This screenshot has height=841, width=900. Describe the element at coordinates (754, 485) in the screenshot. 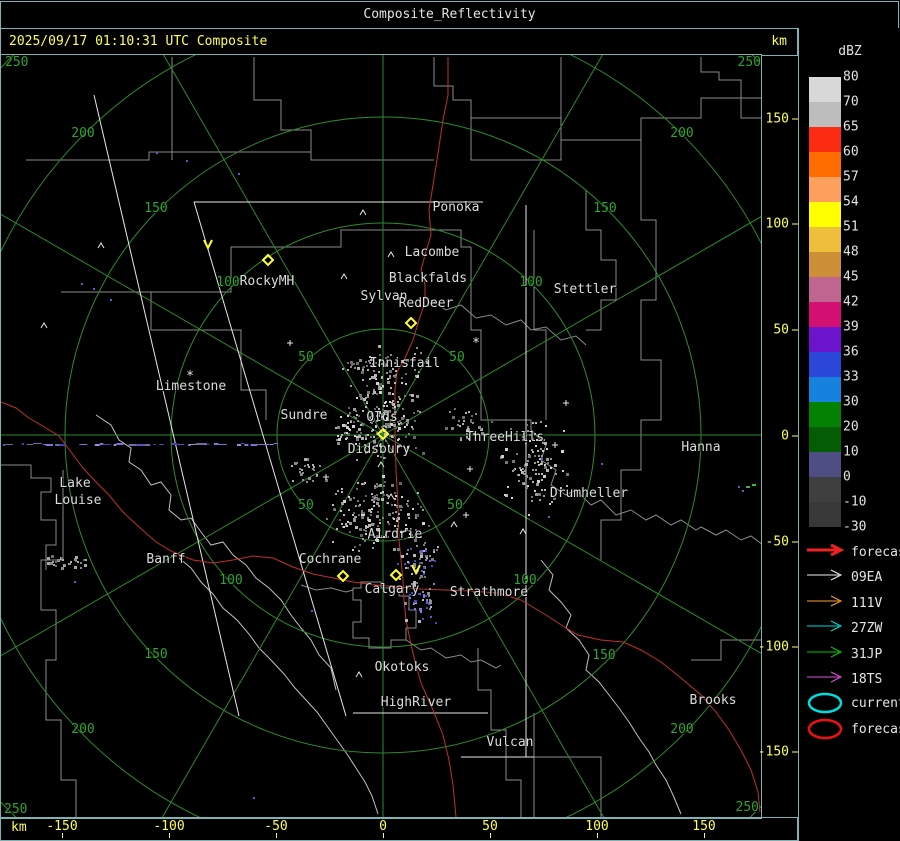

I see `green-echo-dash` at that location.